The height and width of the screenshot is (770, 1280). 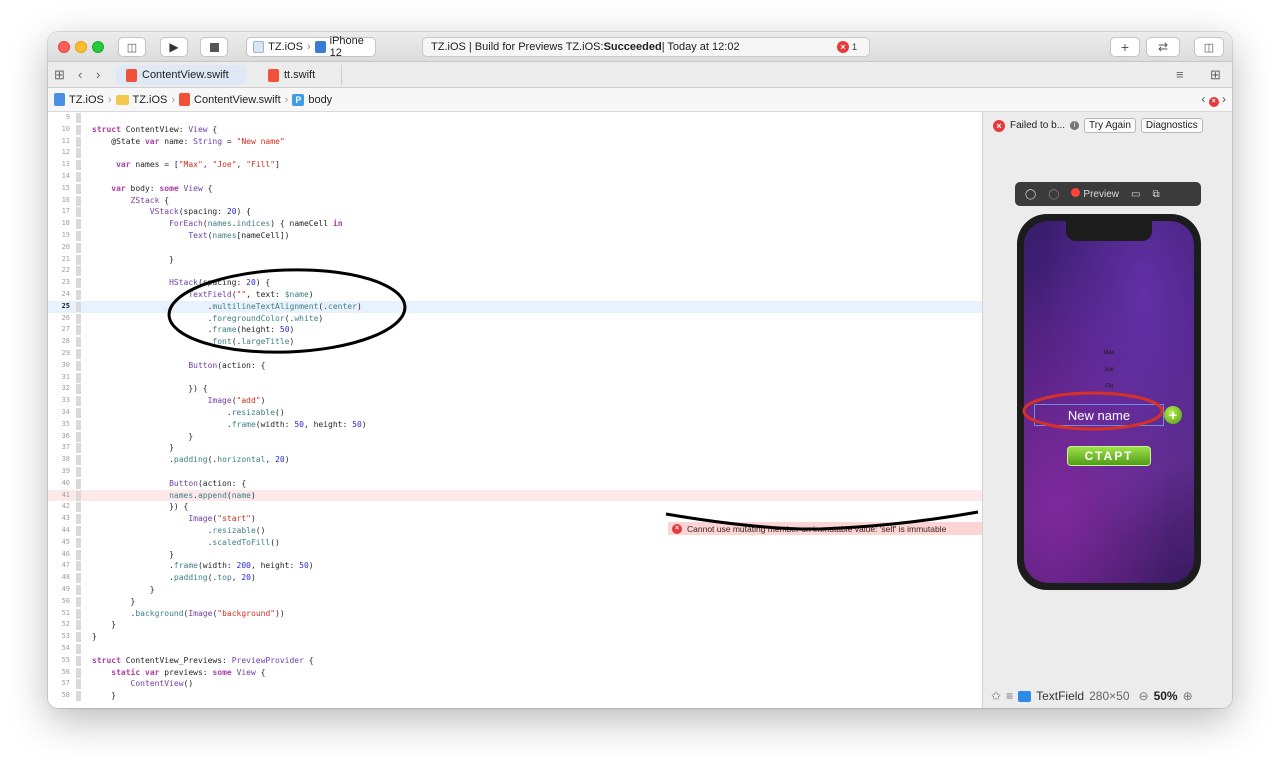 What do you see at coordinates (515, 566) in the screenshot?
I see `code-line: 47 .frame(width: 200, height: 50)` at bounding box center [515, 566].